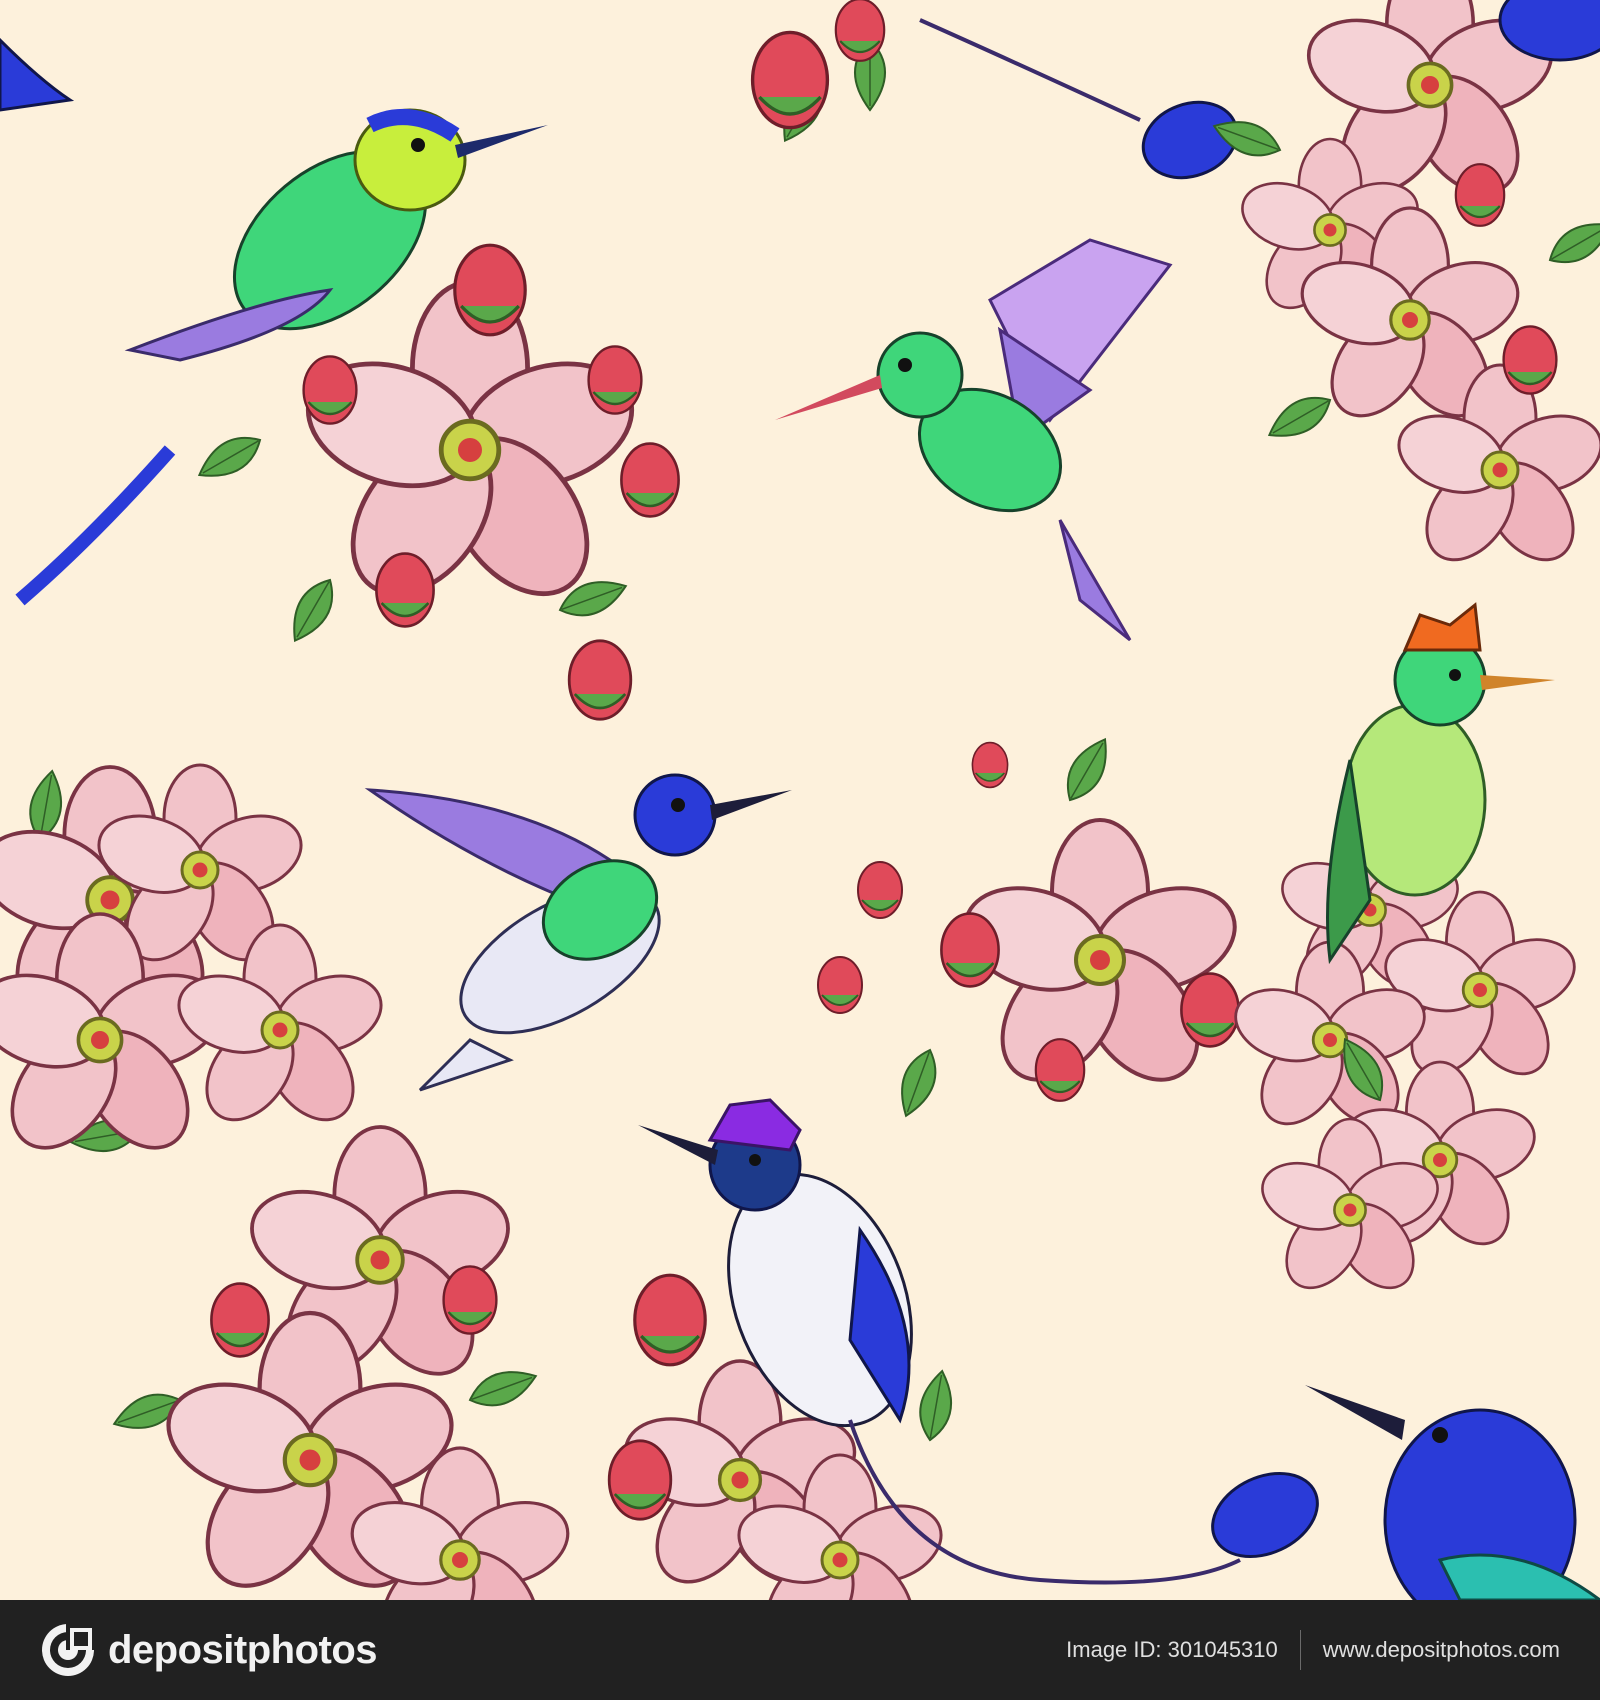 Image resolution: width=1600 pixels, height=1700 pixels. Describe the element at coordinates (1033, 926) in the screenshot. I see `blossom-cluster-center` at that location.